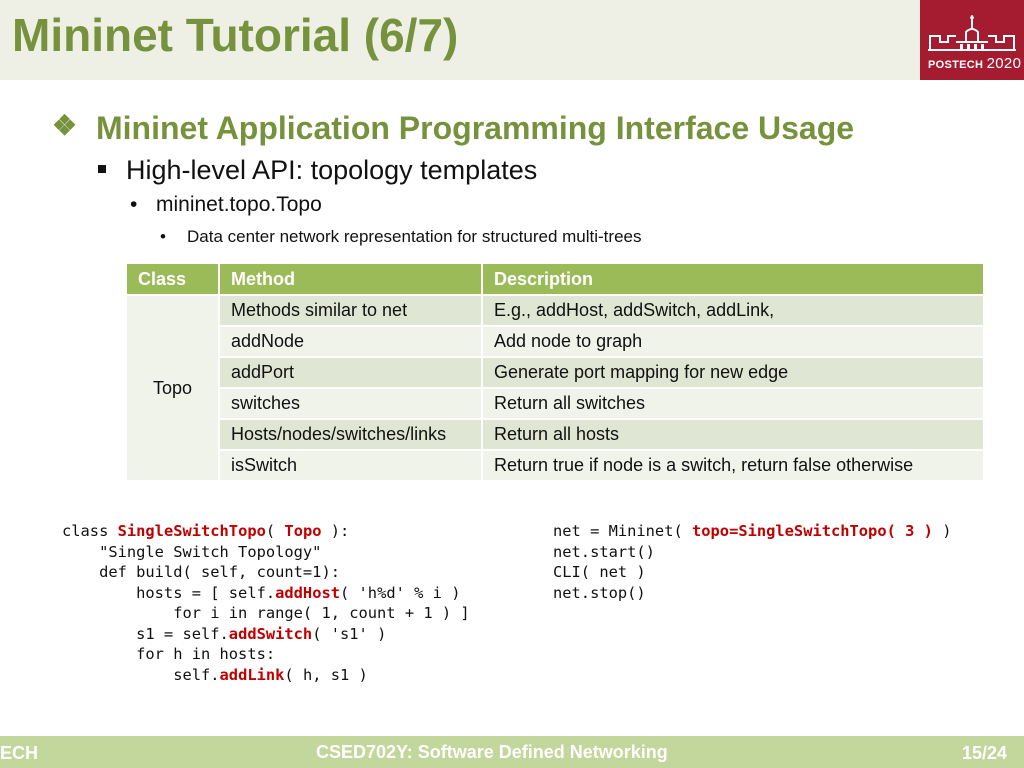 This screenshot has width=1024, height=768. Describe the element at coordinates (733, 372) in the screenshot. I see `description-cell: Generate port mapping for new edge` at that location.